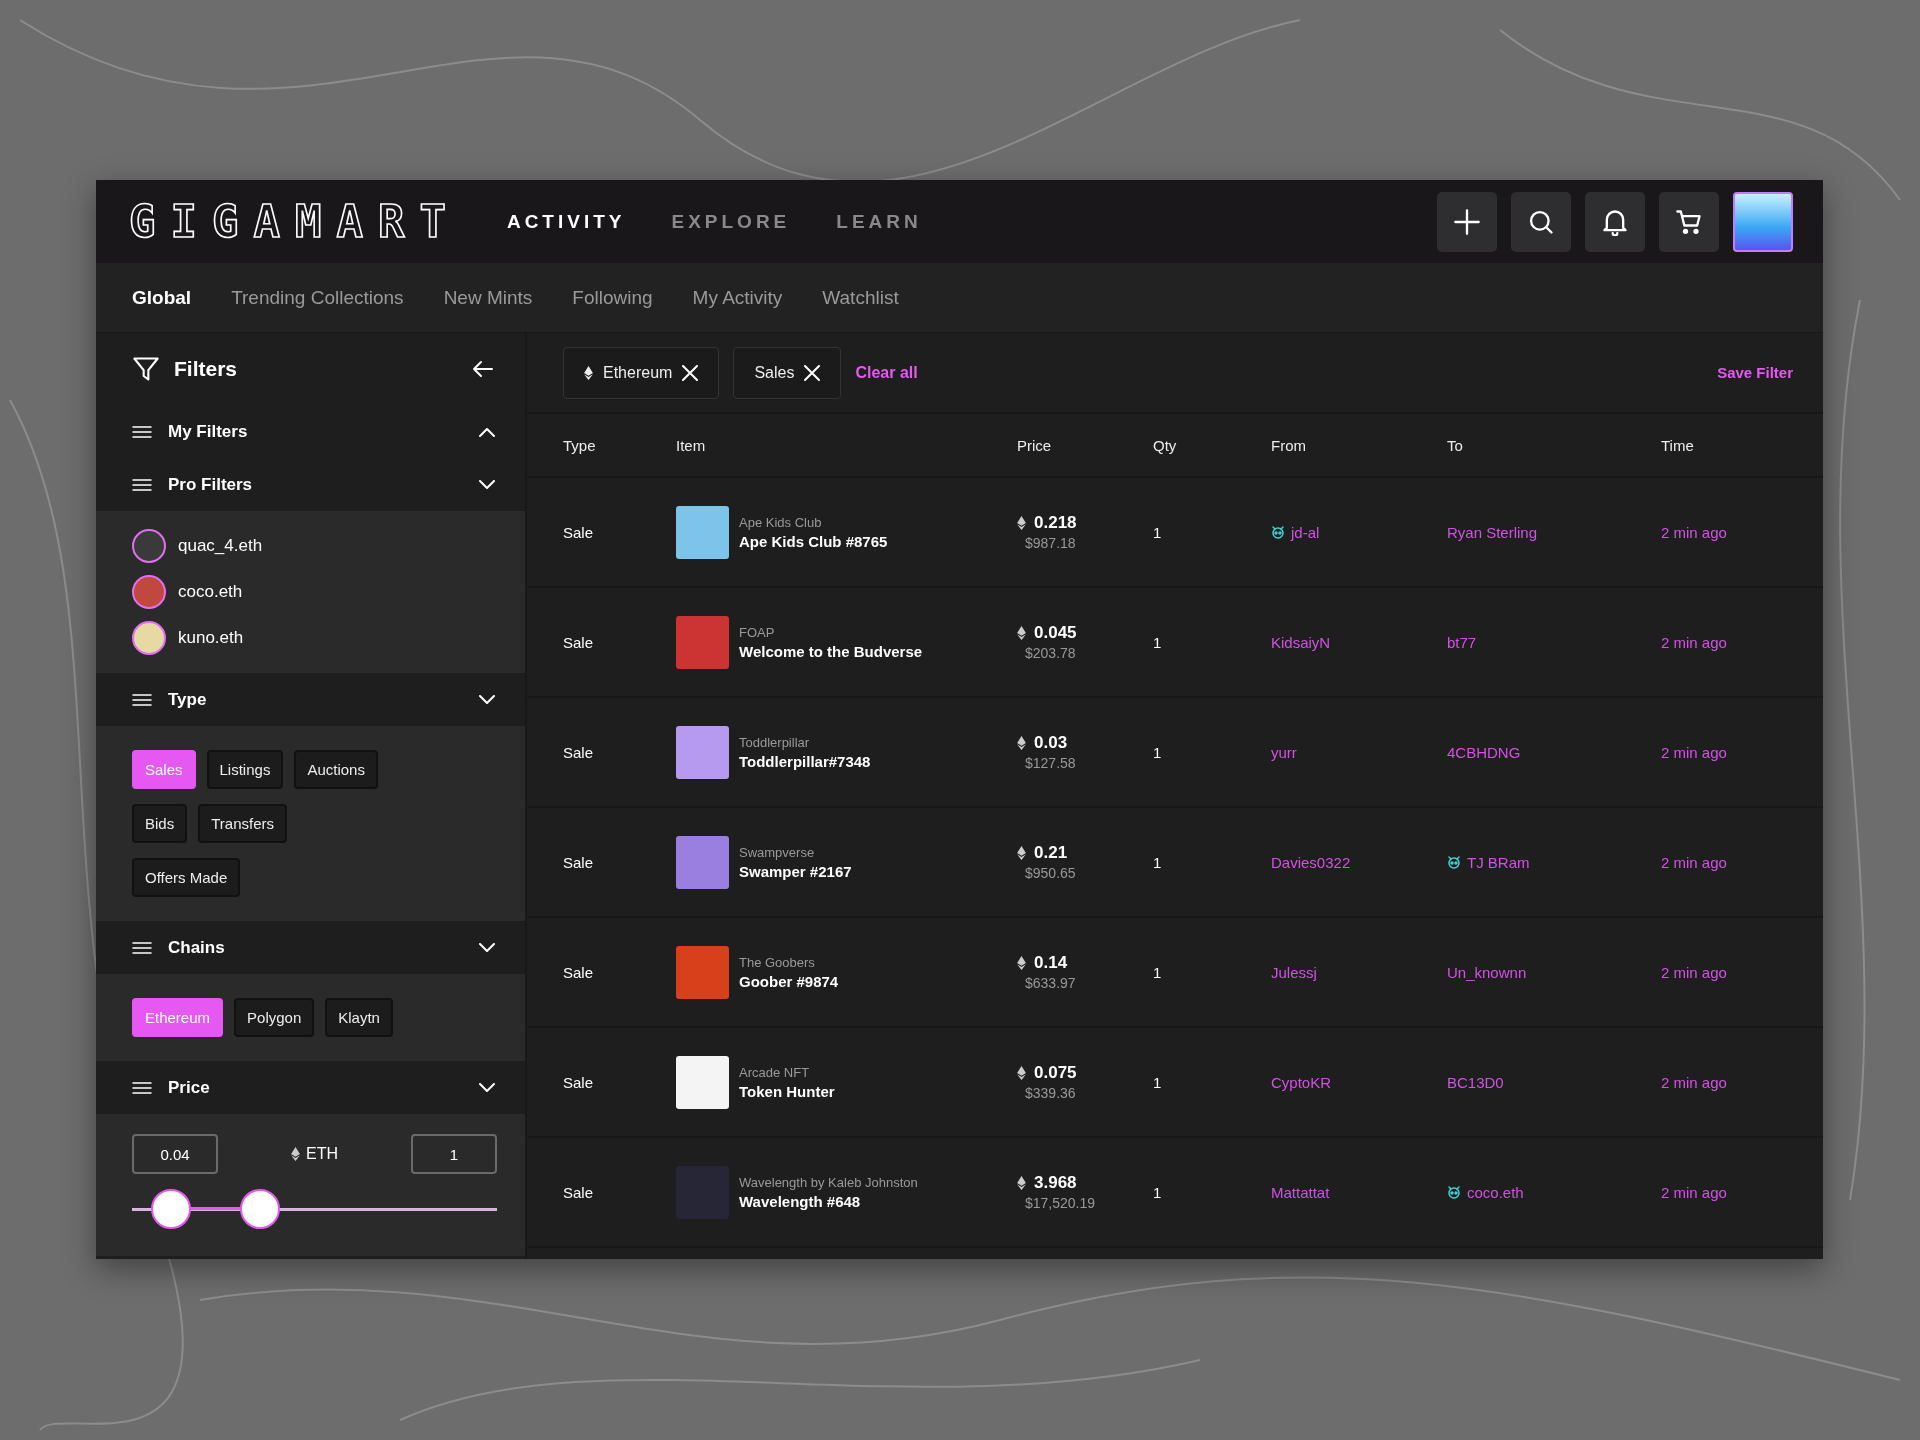  What do you see at coordinates (220, 546) in the screenshot?
I see `user-name: quac_4.eth` at bounding box center [220, 546].